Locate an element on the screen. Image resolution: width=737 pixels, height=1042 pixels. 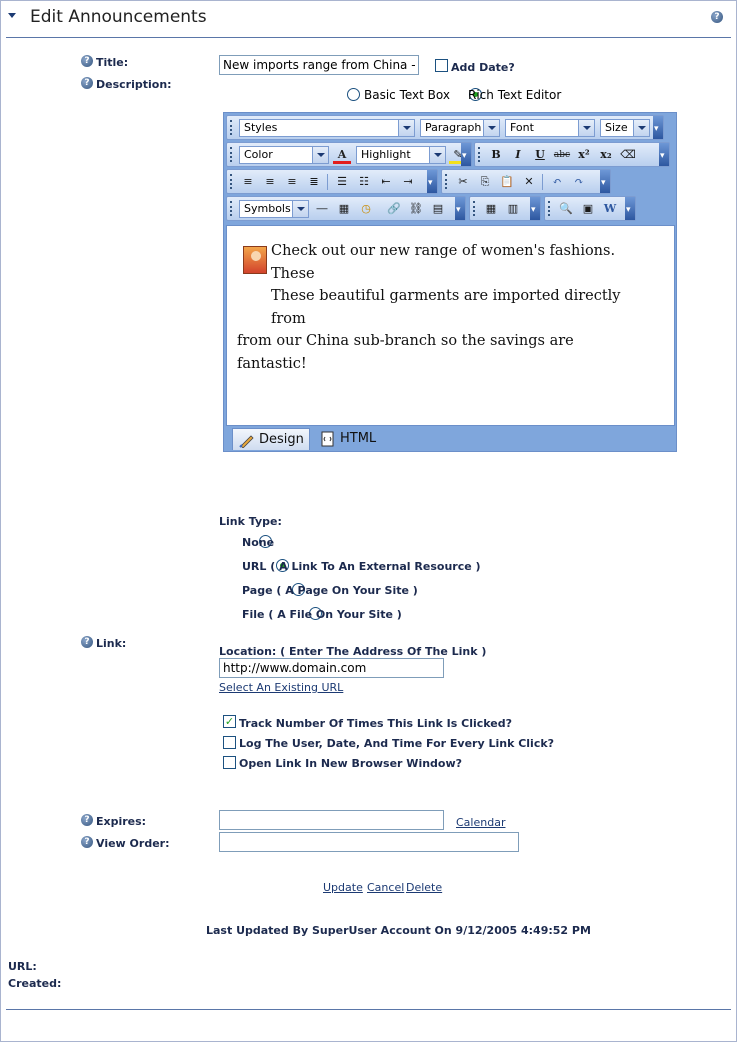
design-pencil-icon is located at coordinates (247, 440).